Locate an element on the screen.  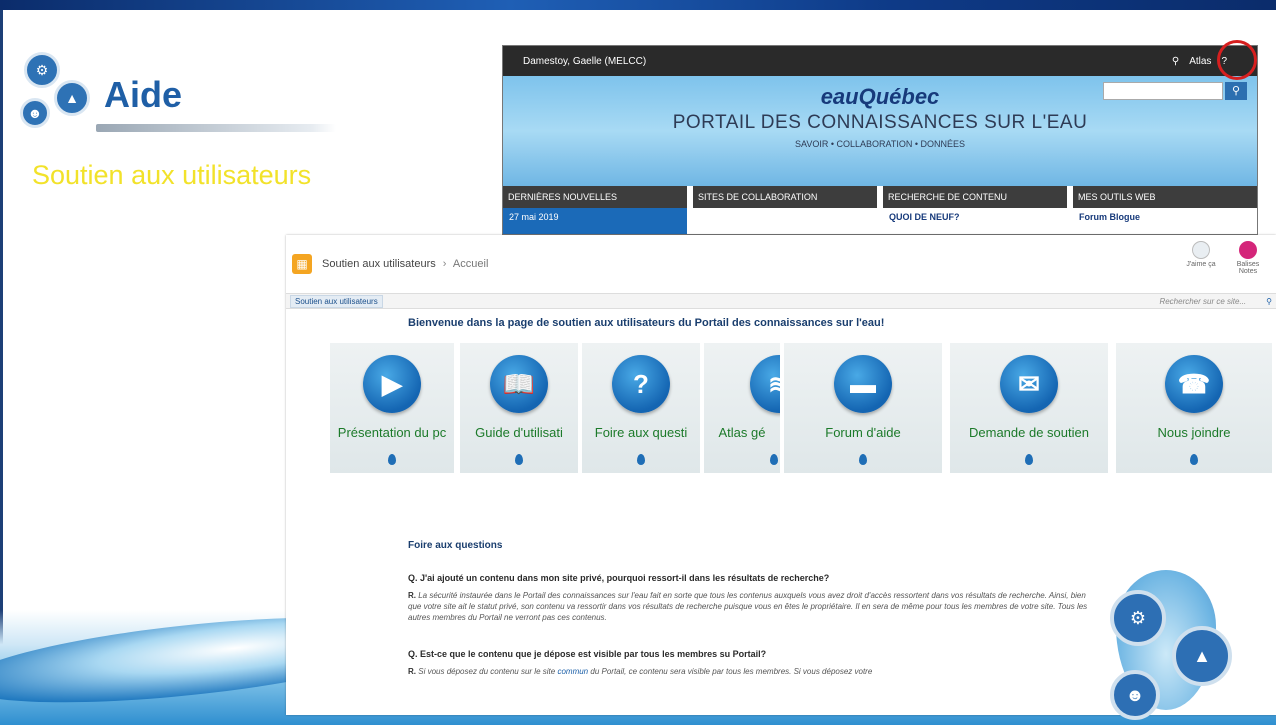
tile-contact: ☎ Nous joindre is located at coordinates (1194, 408).